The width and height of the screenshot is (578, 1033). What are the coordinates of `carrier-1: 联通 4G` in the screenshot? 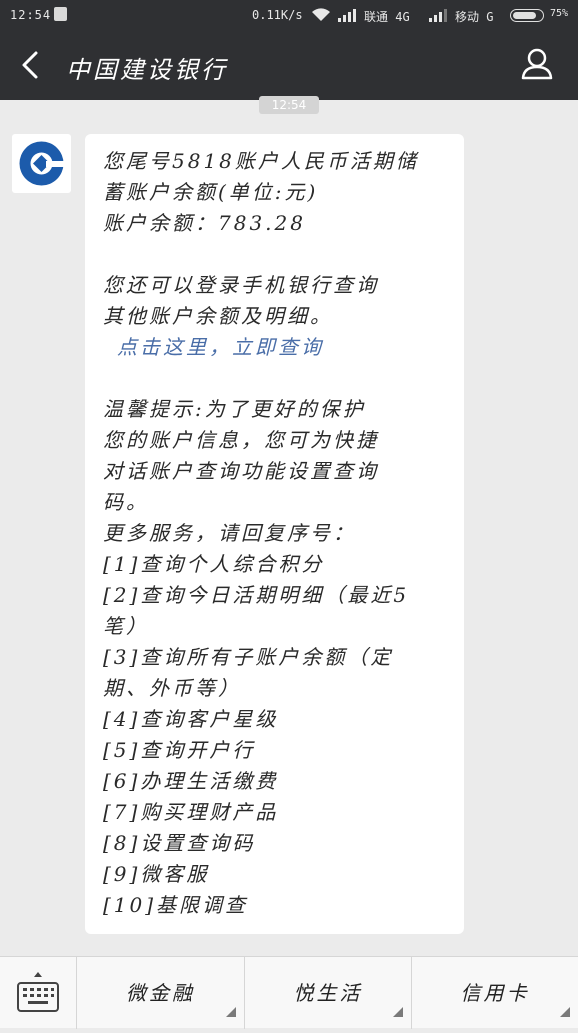 It's located at (387, 17).